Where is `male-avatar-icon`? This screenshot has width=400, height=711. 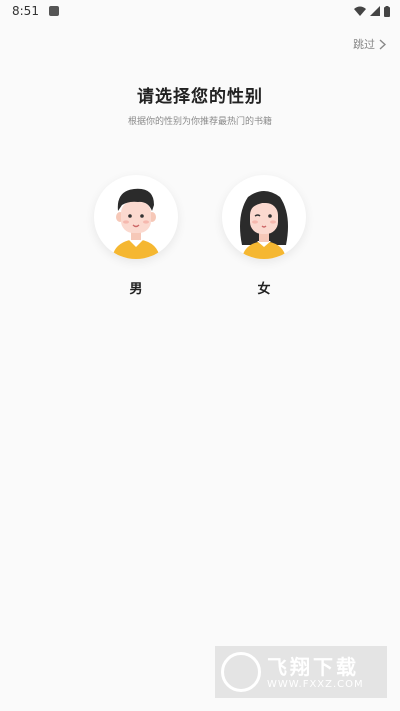
male-avatar-icon is located at coordinates (136, 223).